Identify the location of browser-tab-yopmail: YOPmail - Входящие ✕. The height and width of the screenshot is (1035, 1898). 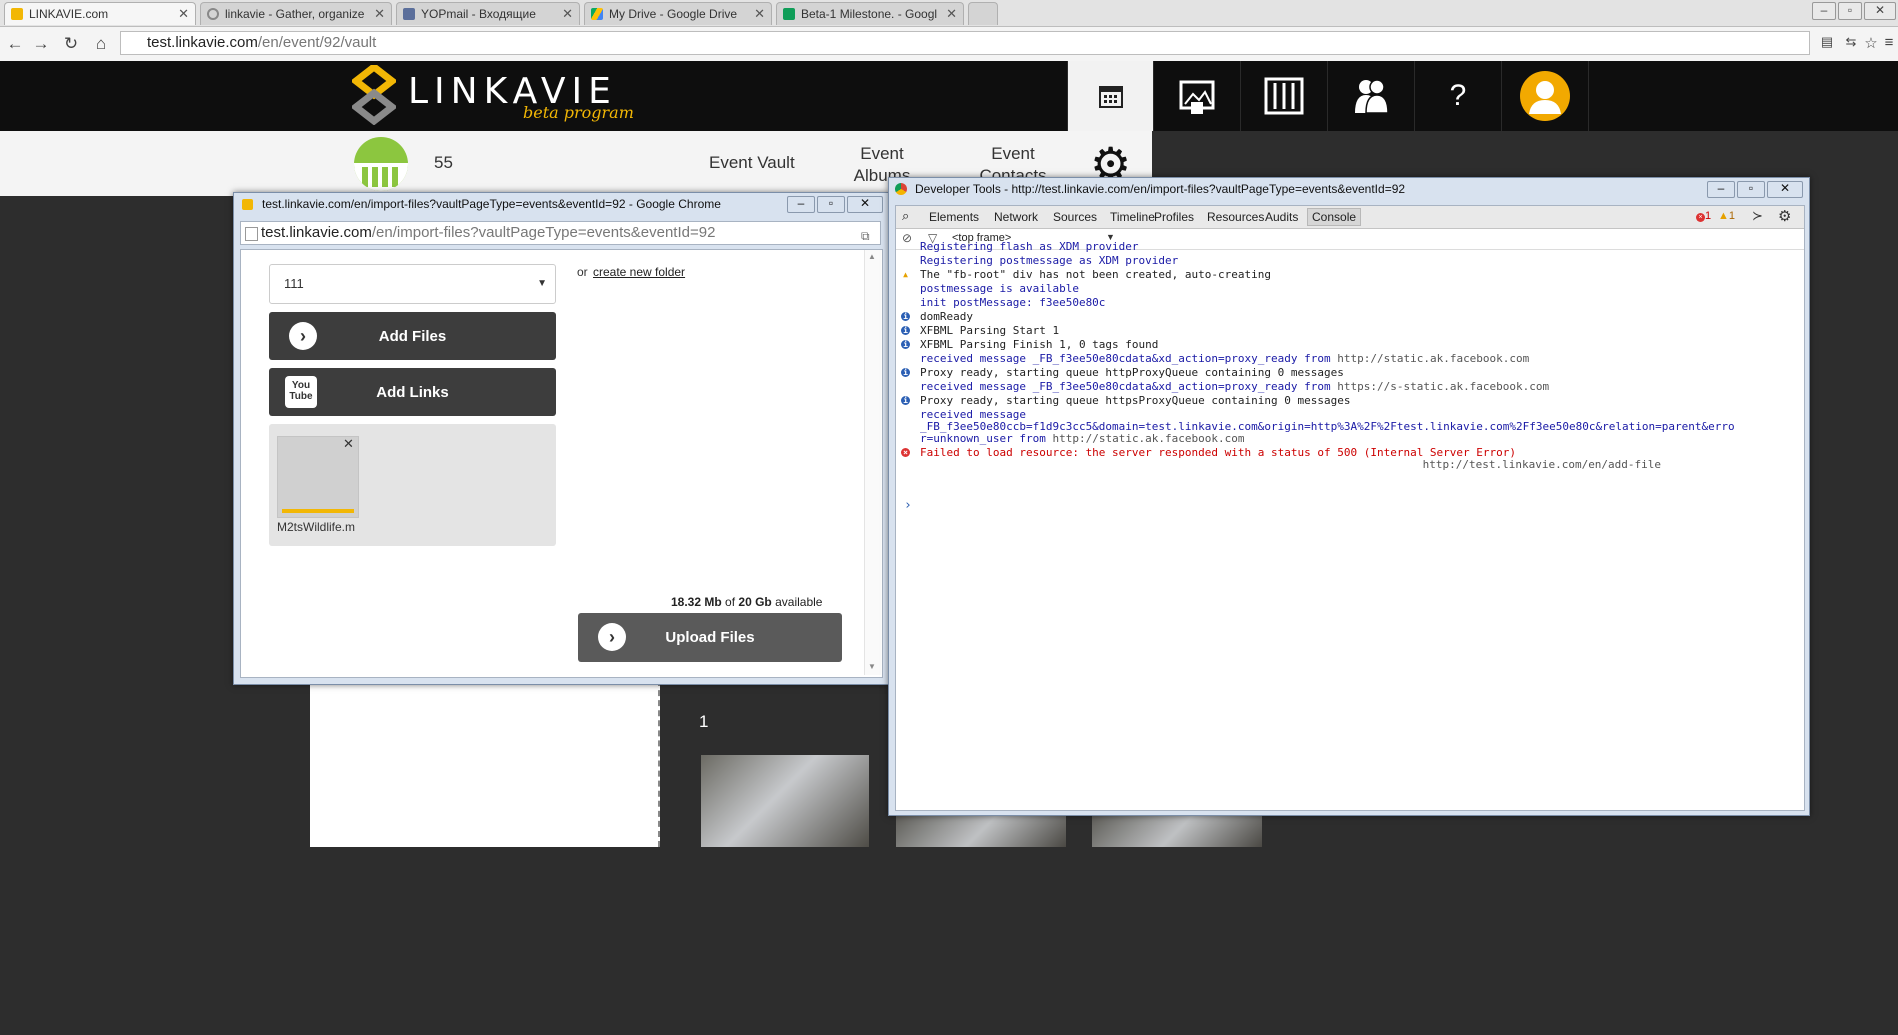
(488, 13).